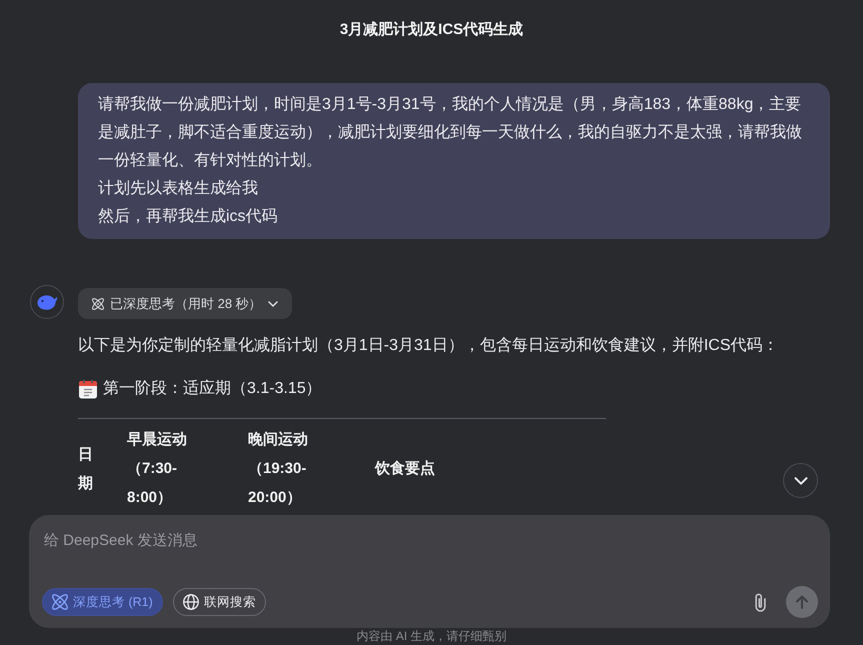 Image resolution: width=863 pixels, height=645 pixels. What do you see at coordinates (190, 602) in the screenshot?
I see `globe-icon` at bounding box center [190, 602].